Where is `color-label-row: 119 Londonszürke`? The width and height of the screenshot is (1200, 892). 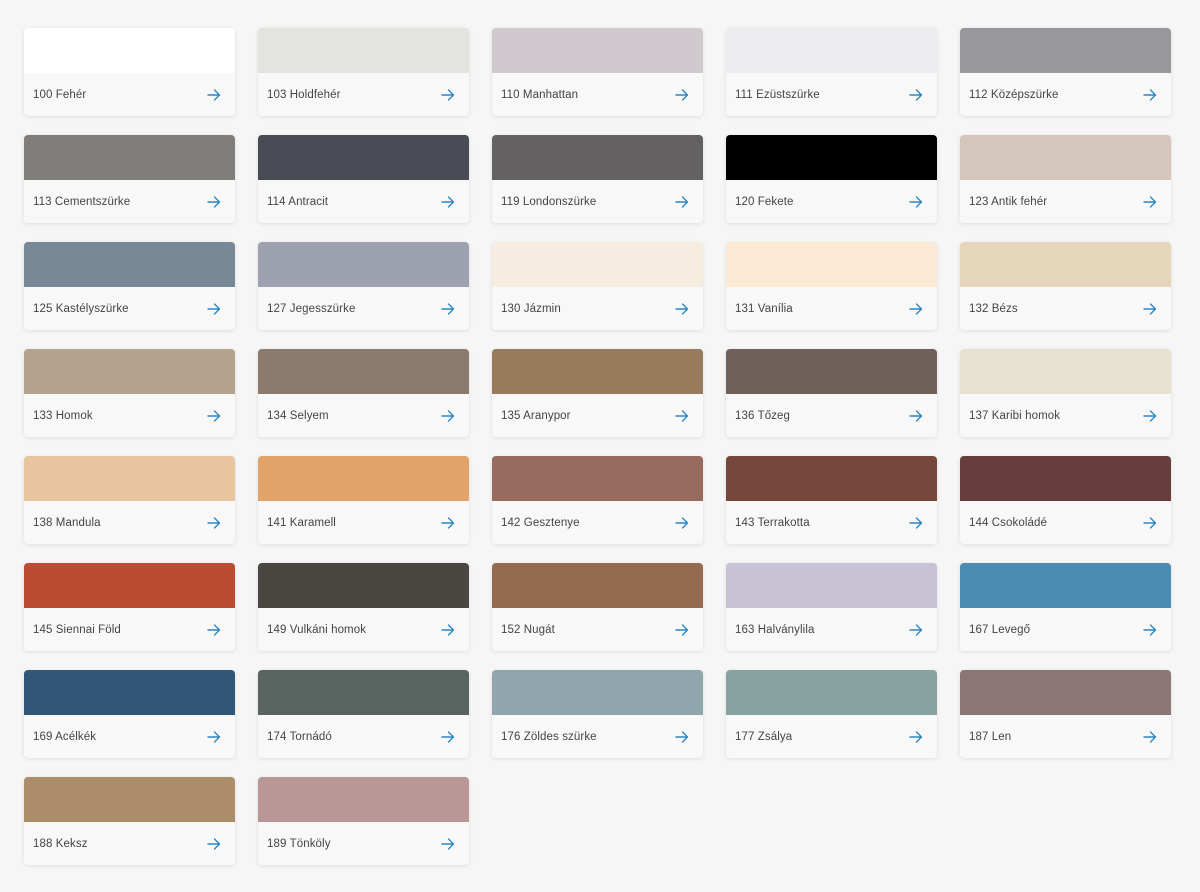
color-label-row: 119 Londonszürke is located at coordinates (597, 201).